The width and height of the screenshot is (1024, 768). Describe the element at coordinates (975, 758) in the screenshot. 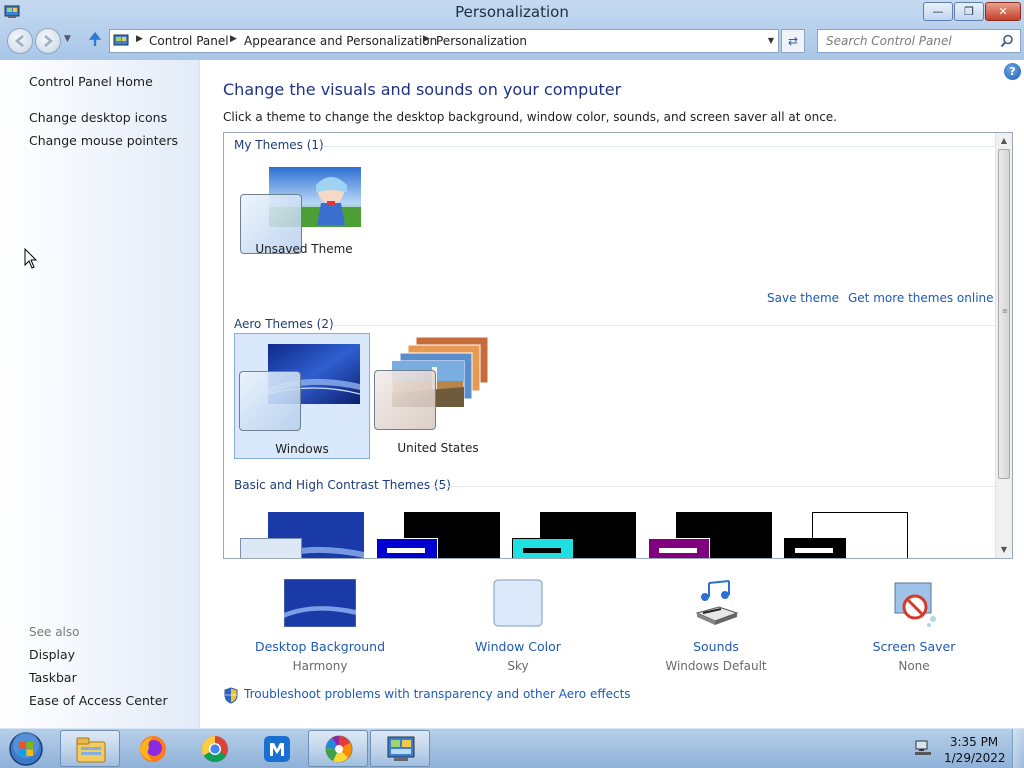

I see `clock-date: 1/29/2022` at that location.